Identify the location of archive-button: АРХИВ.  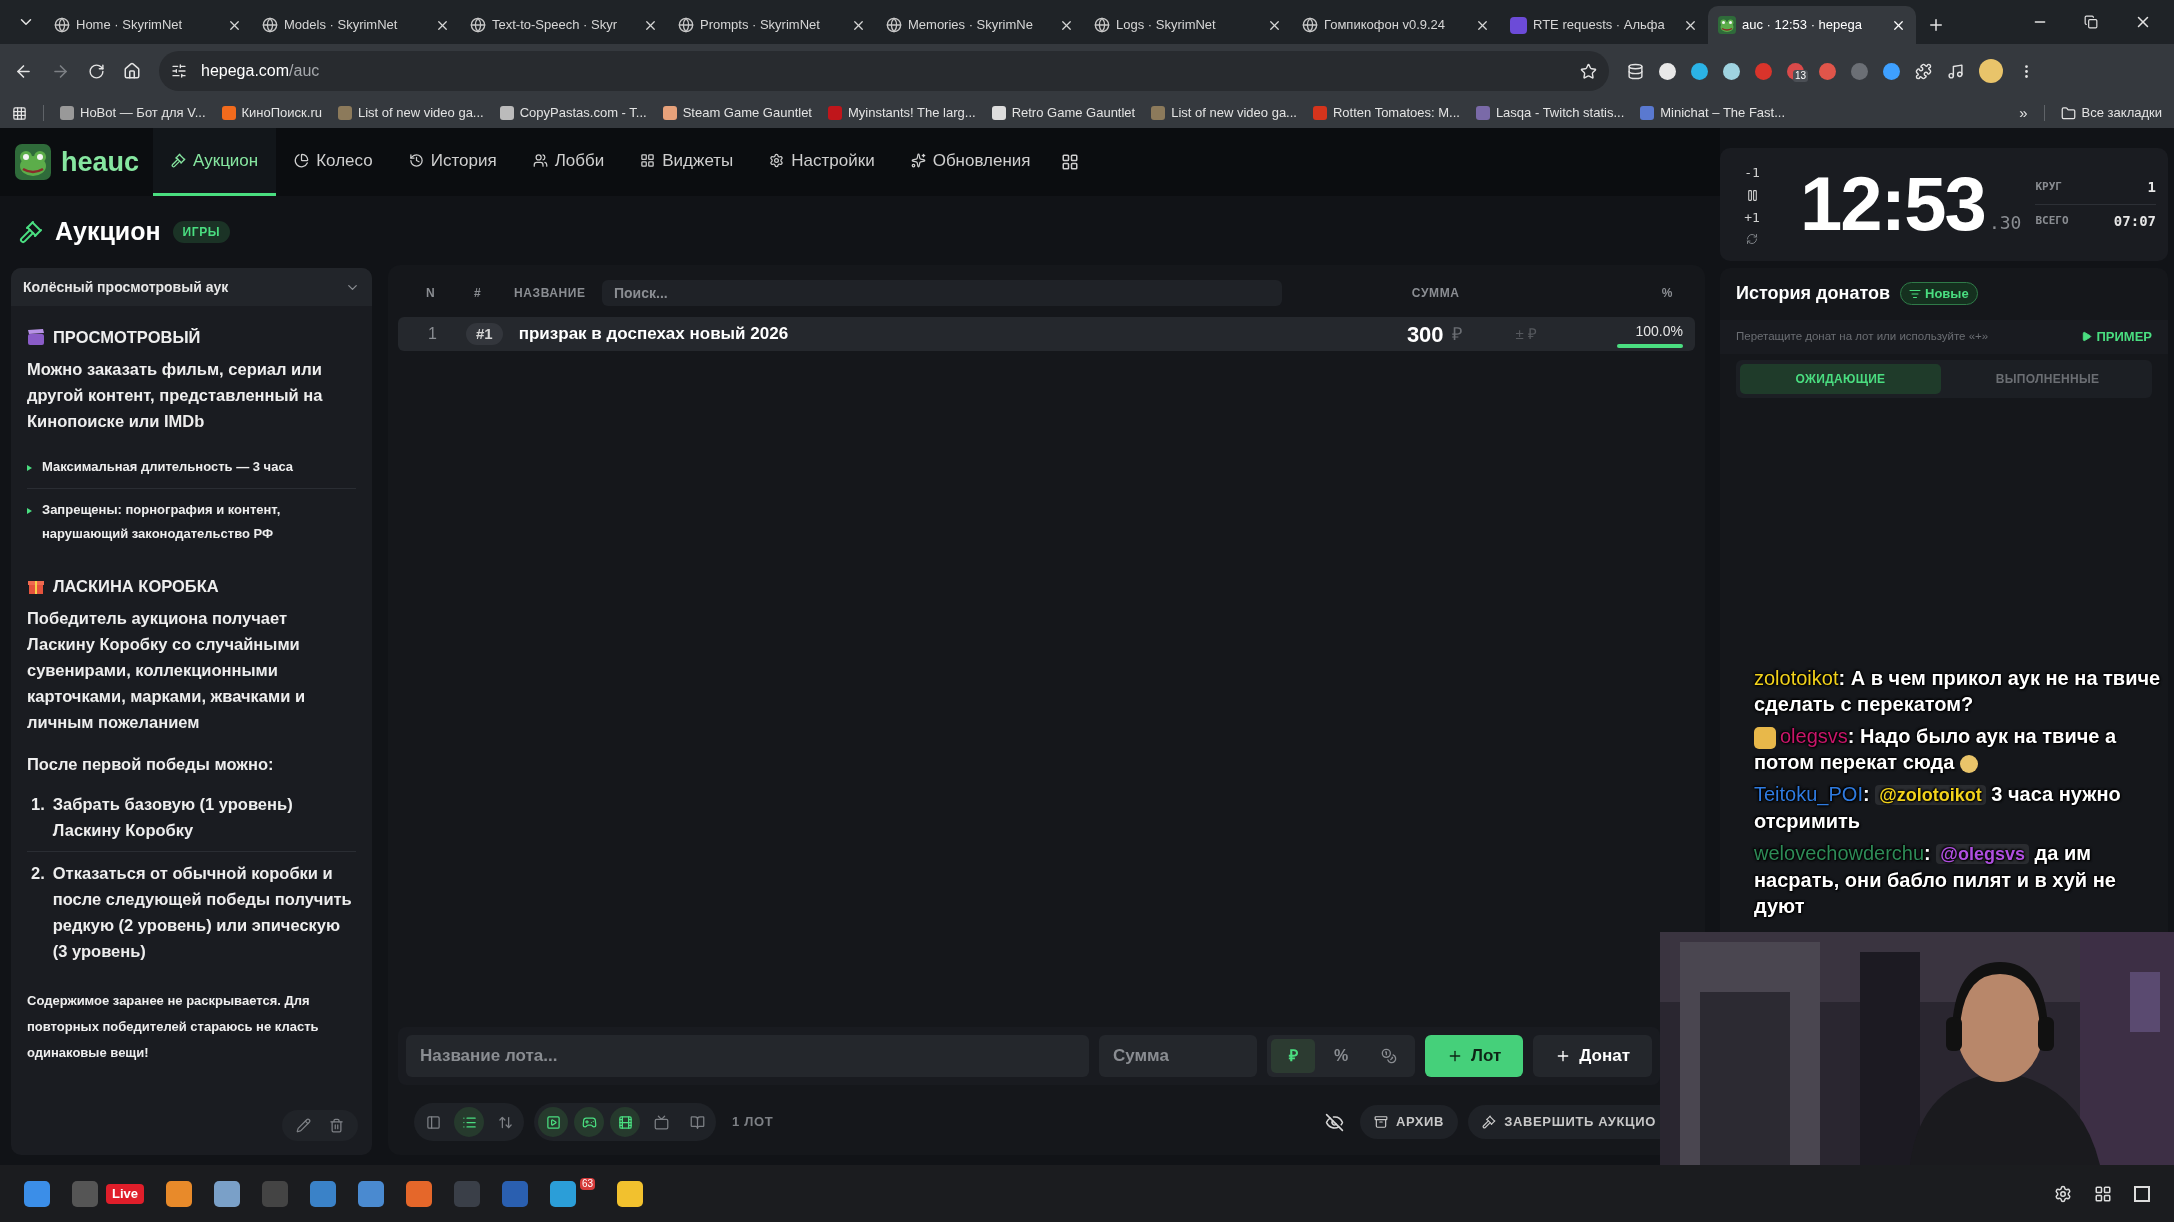
(1409, 1122).